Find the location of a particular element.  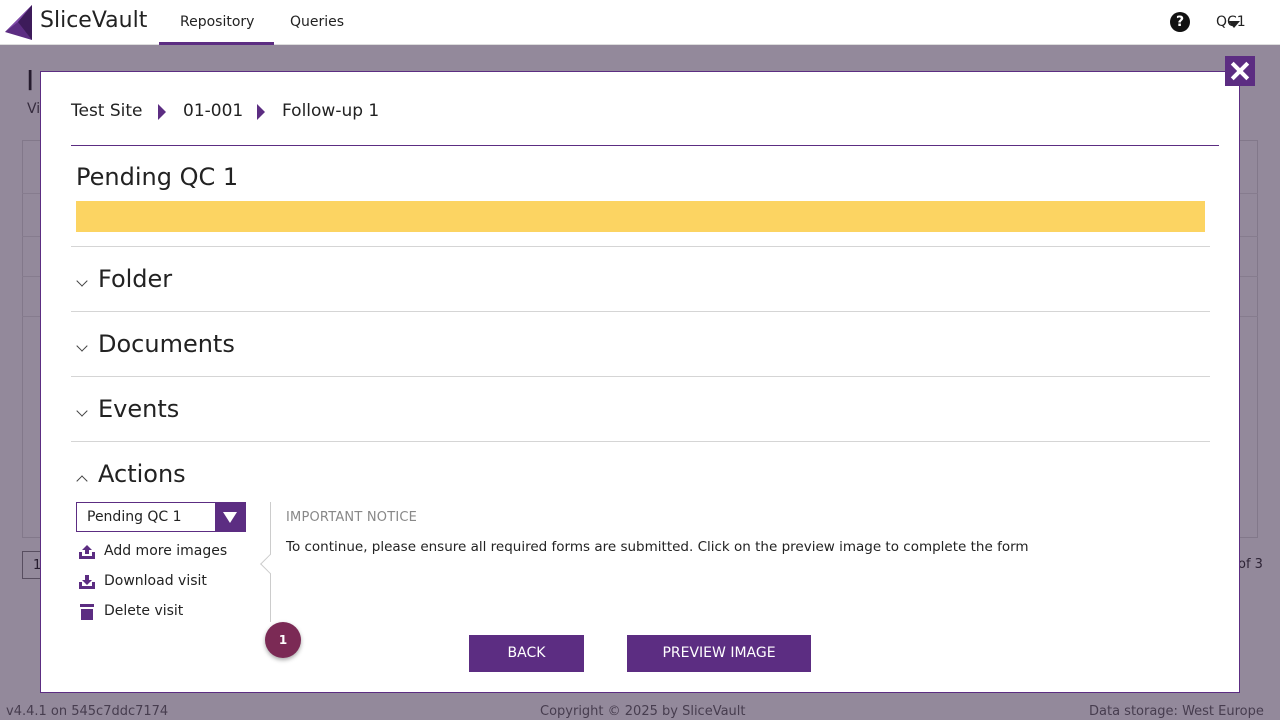

section-label: Actions is located at coordinates (142, 474).